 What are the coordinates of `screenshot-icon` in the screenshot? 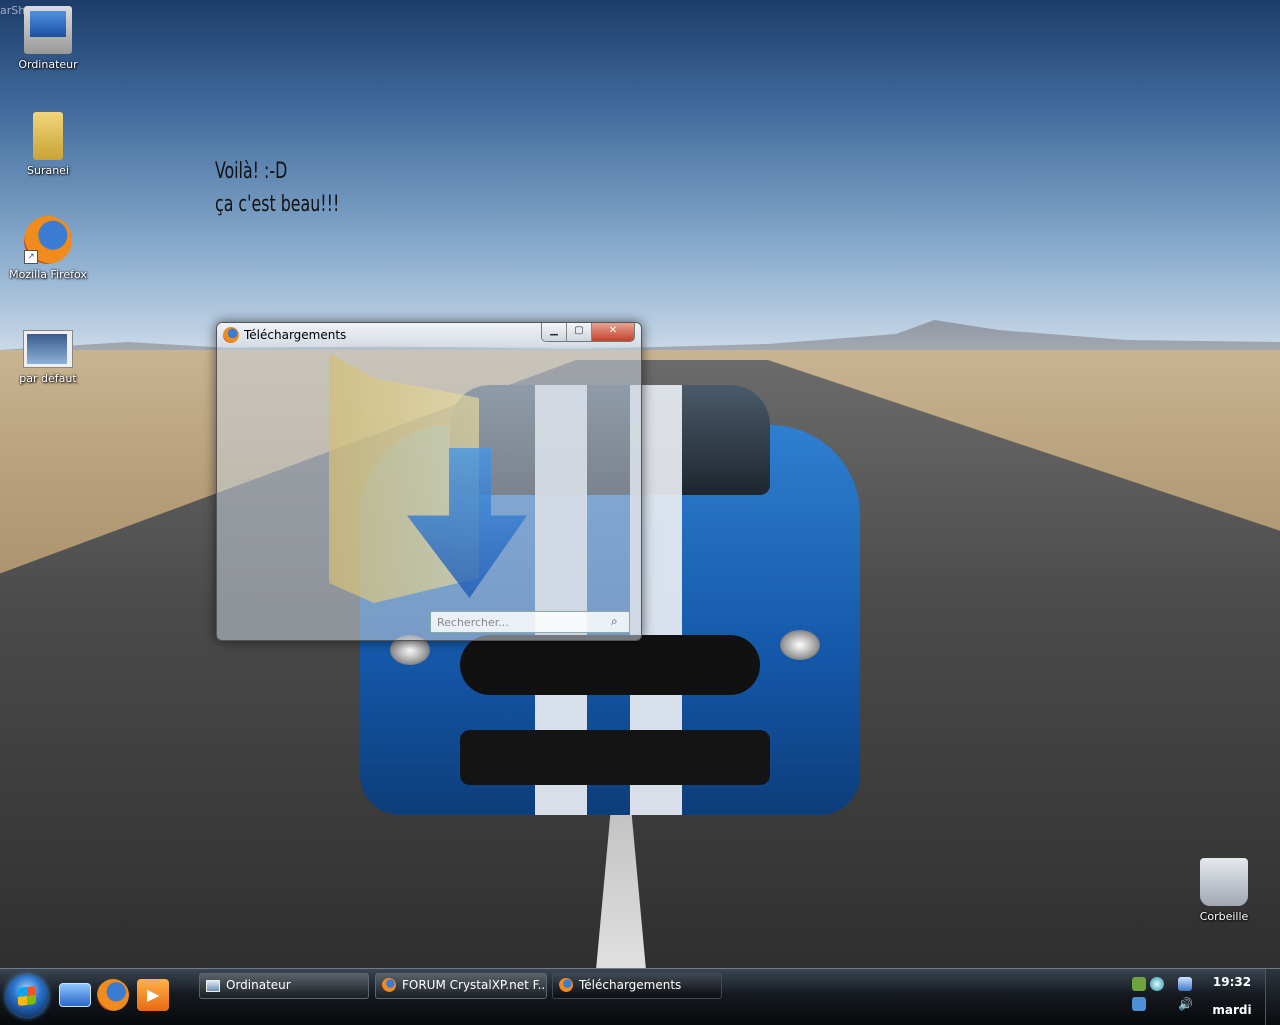 It's located at (48, 349).